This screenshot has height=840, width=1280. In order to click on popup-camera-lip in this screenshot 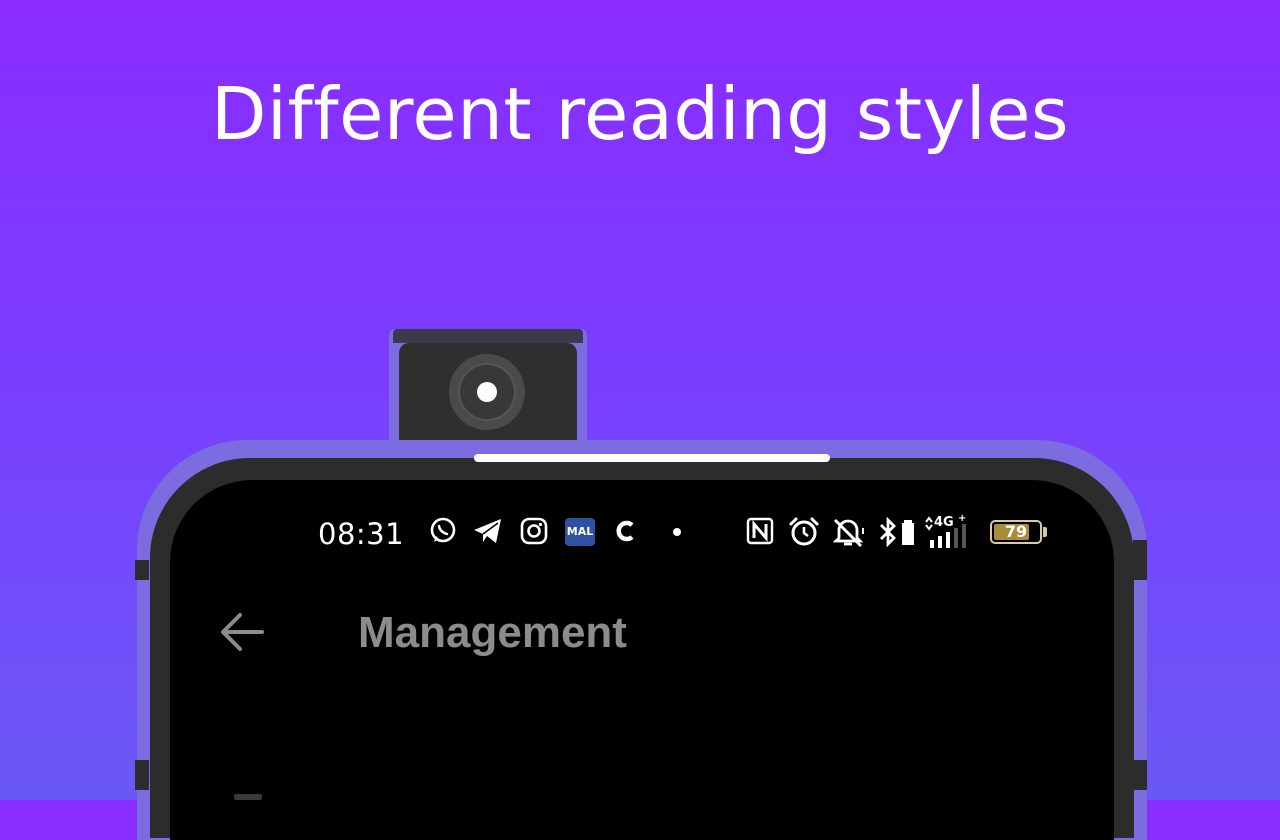, I will do `click(488, 336)`.